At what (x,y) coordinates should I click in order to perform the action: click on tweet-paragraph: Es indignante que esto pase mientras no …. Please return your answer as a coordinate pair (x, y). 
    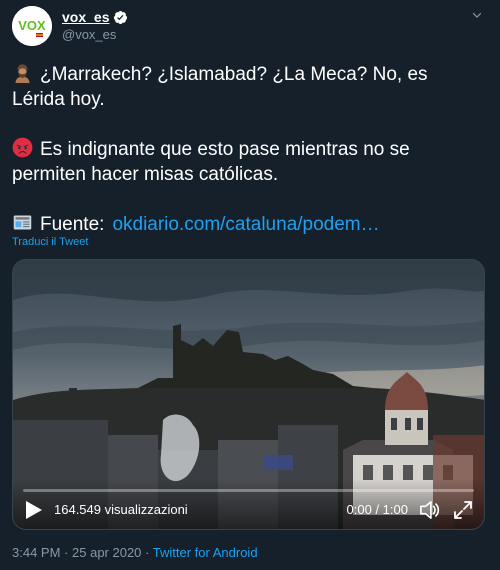
    Looking at the image, I should click on (247, 162).